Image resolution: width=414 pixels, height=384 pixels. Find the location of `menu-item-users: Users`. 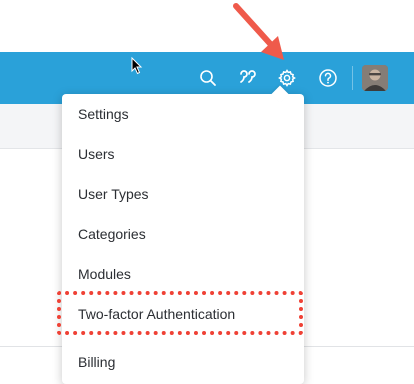

menu-item-users: Users is located at coordinates (183, 154).